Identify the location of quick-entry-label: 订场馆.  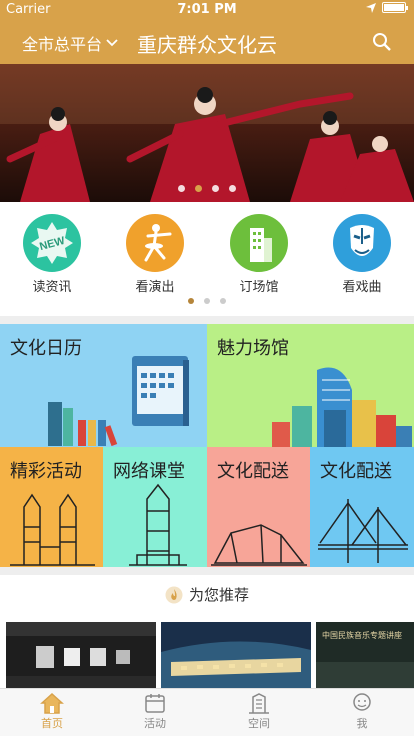
(259, 287).